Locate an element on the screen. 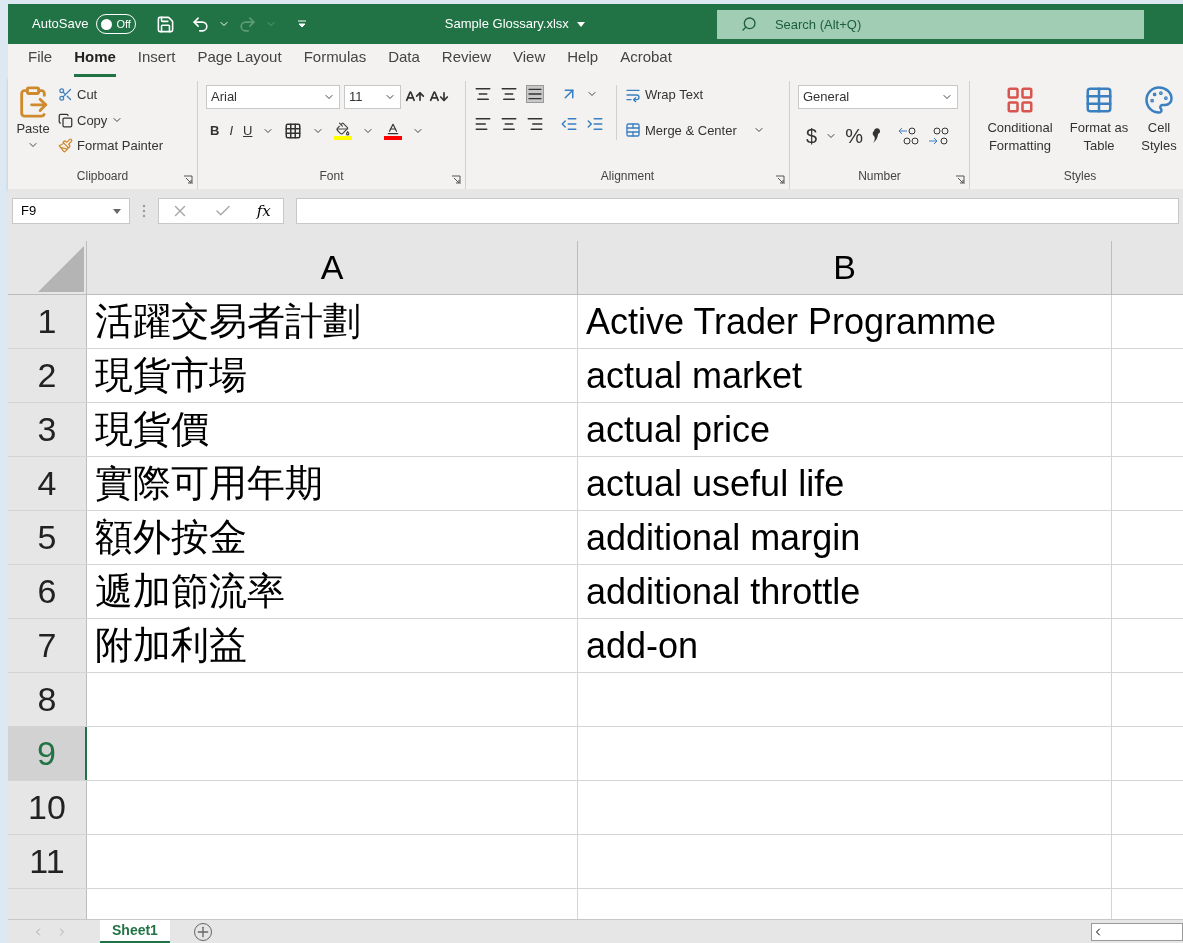  increase-decimal-icon is located at coordinates (907, 136).